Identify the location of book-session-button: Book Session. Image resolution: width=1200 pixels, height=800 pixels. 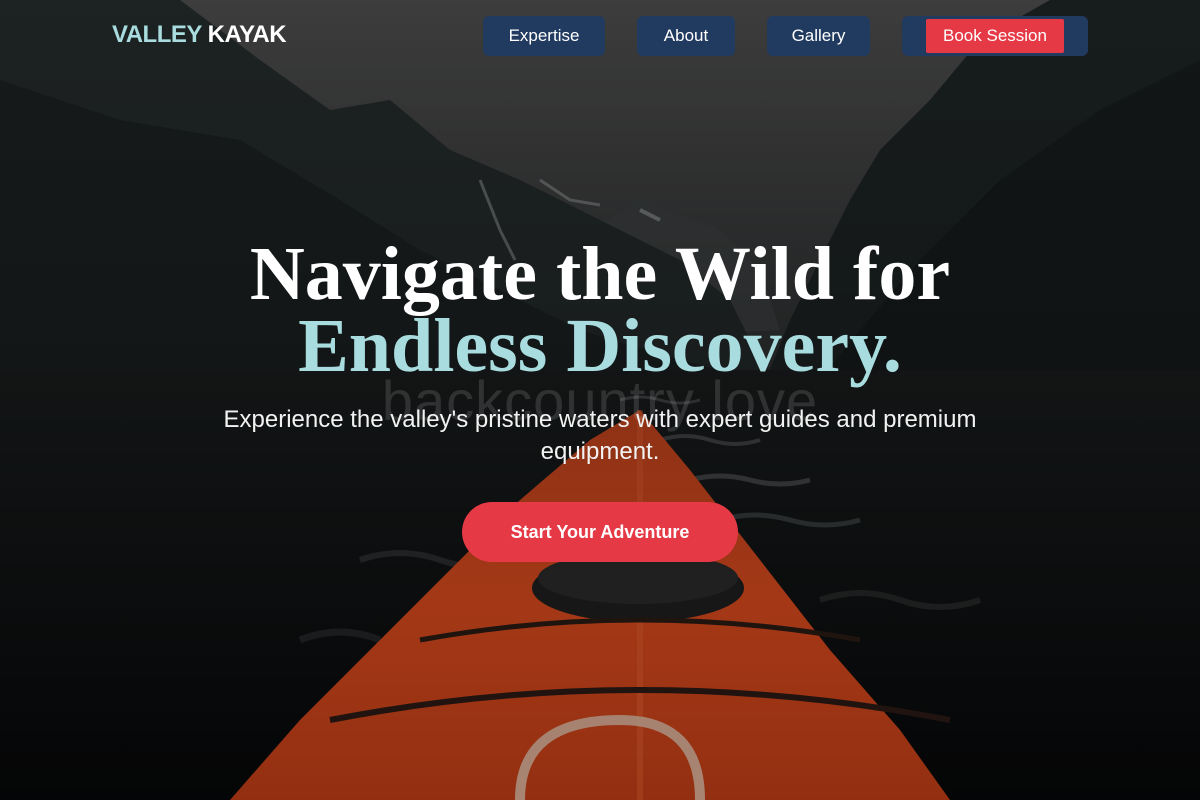
(995, 36).